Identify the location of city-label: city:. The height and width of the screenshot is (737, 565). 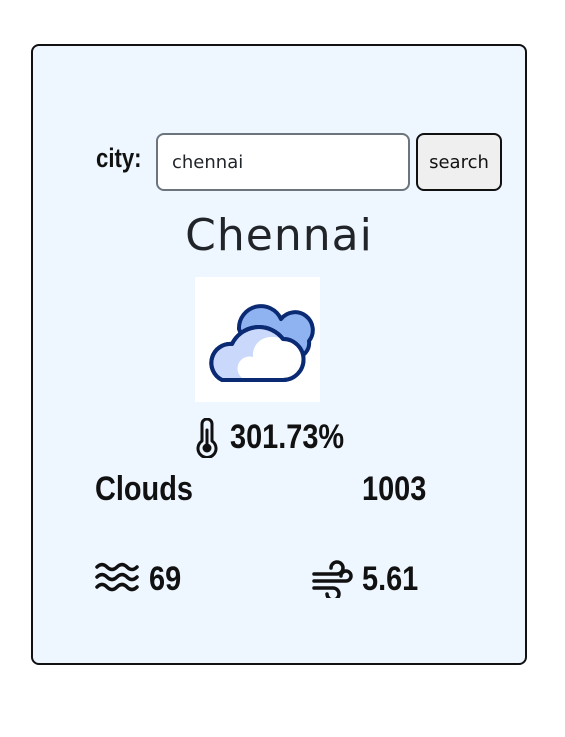
(119, 158).